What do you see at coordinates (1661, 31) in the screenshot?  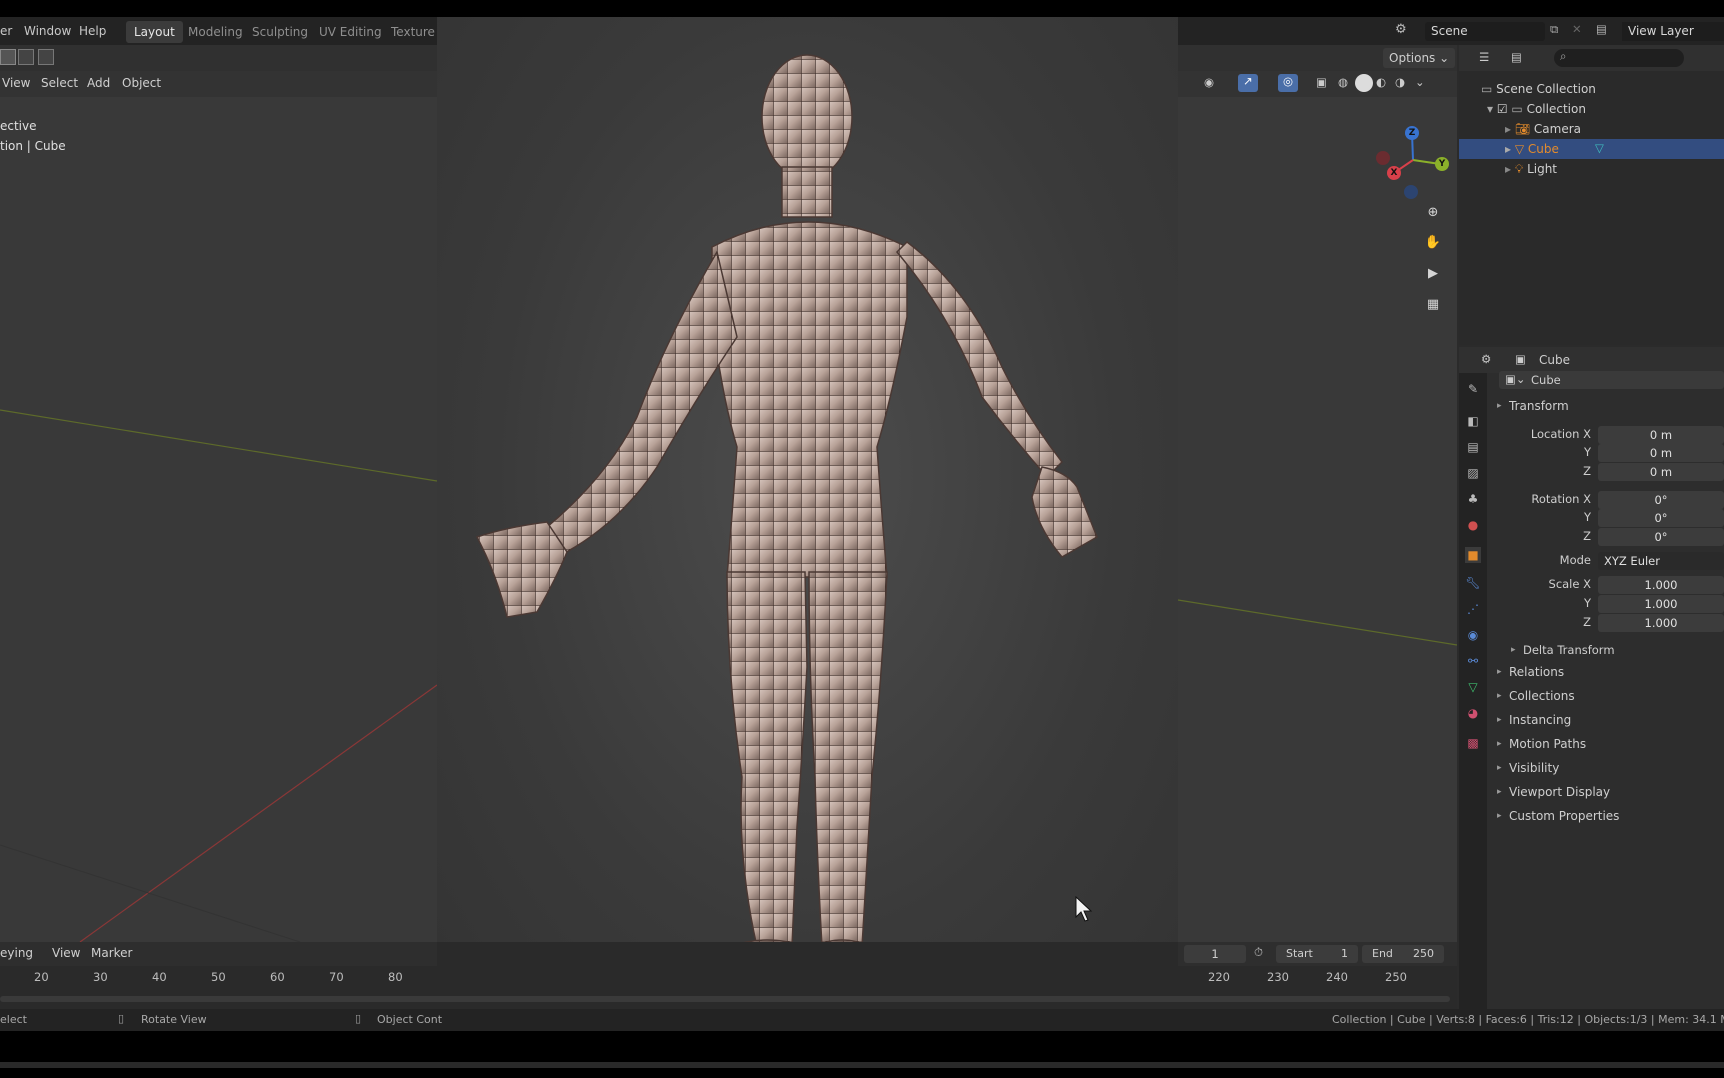 I see `view-layer-name: View Layer` at bounding box center [1661, 31].